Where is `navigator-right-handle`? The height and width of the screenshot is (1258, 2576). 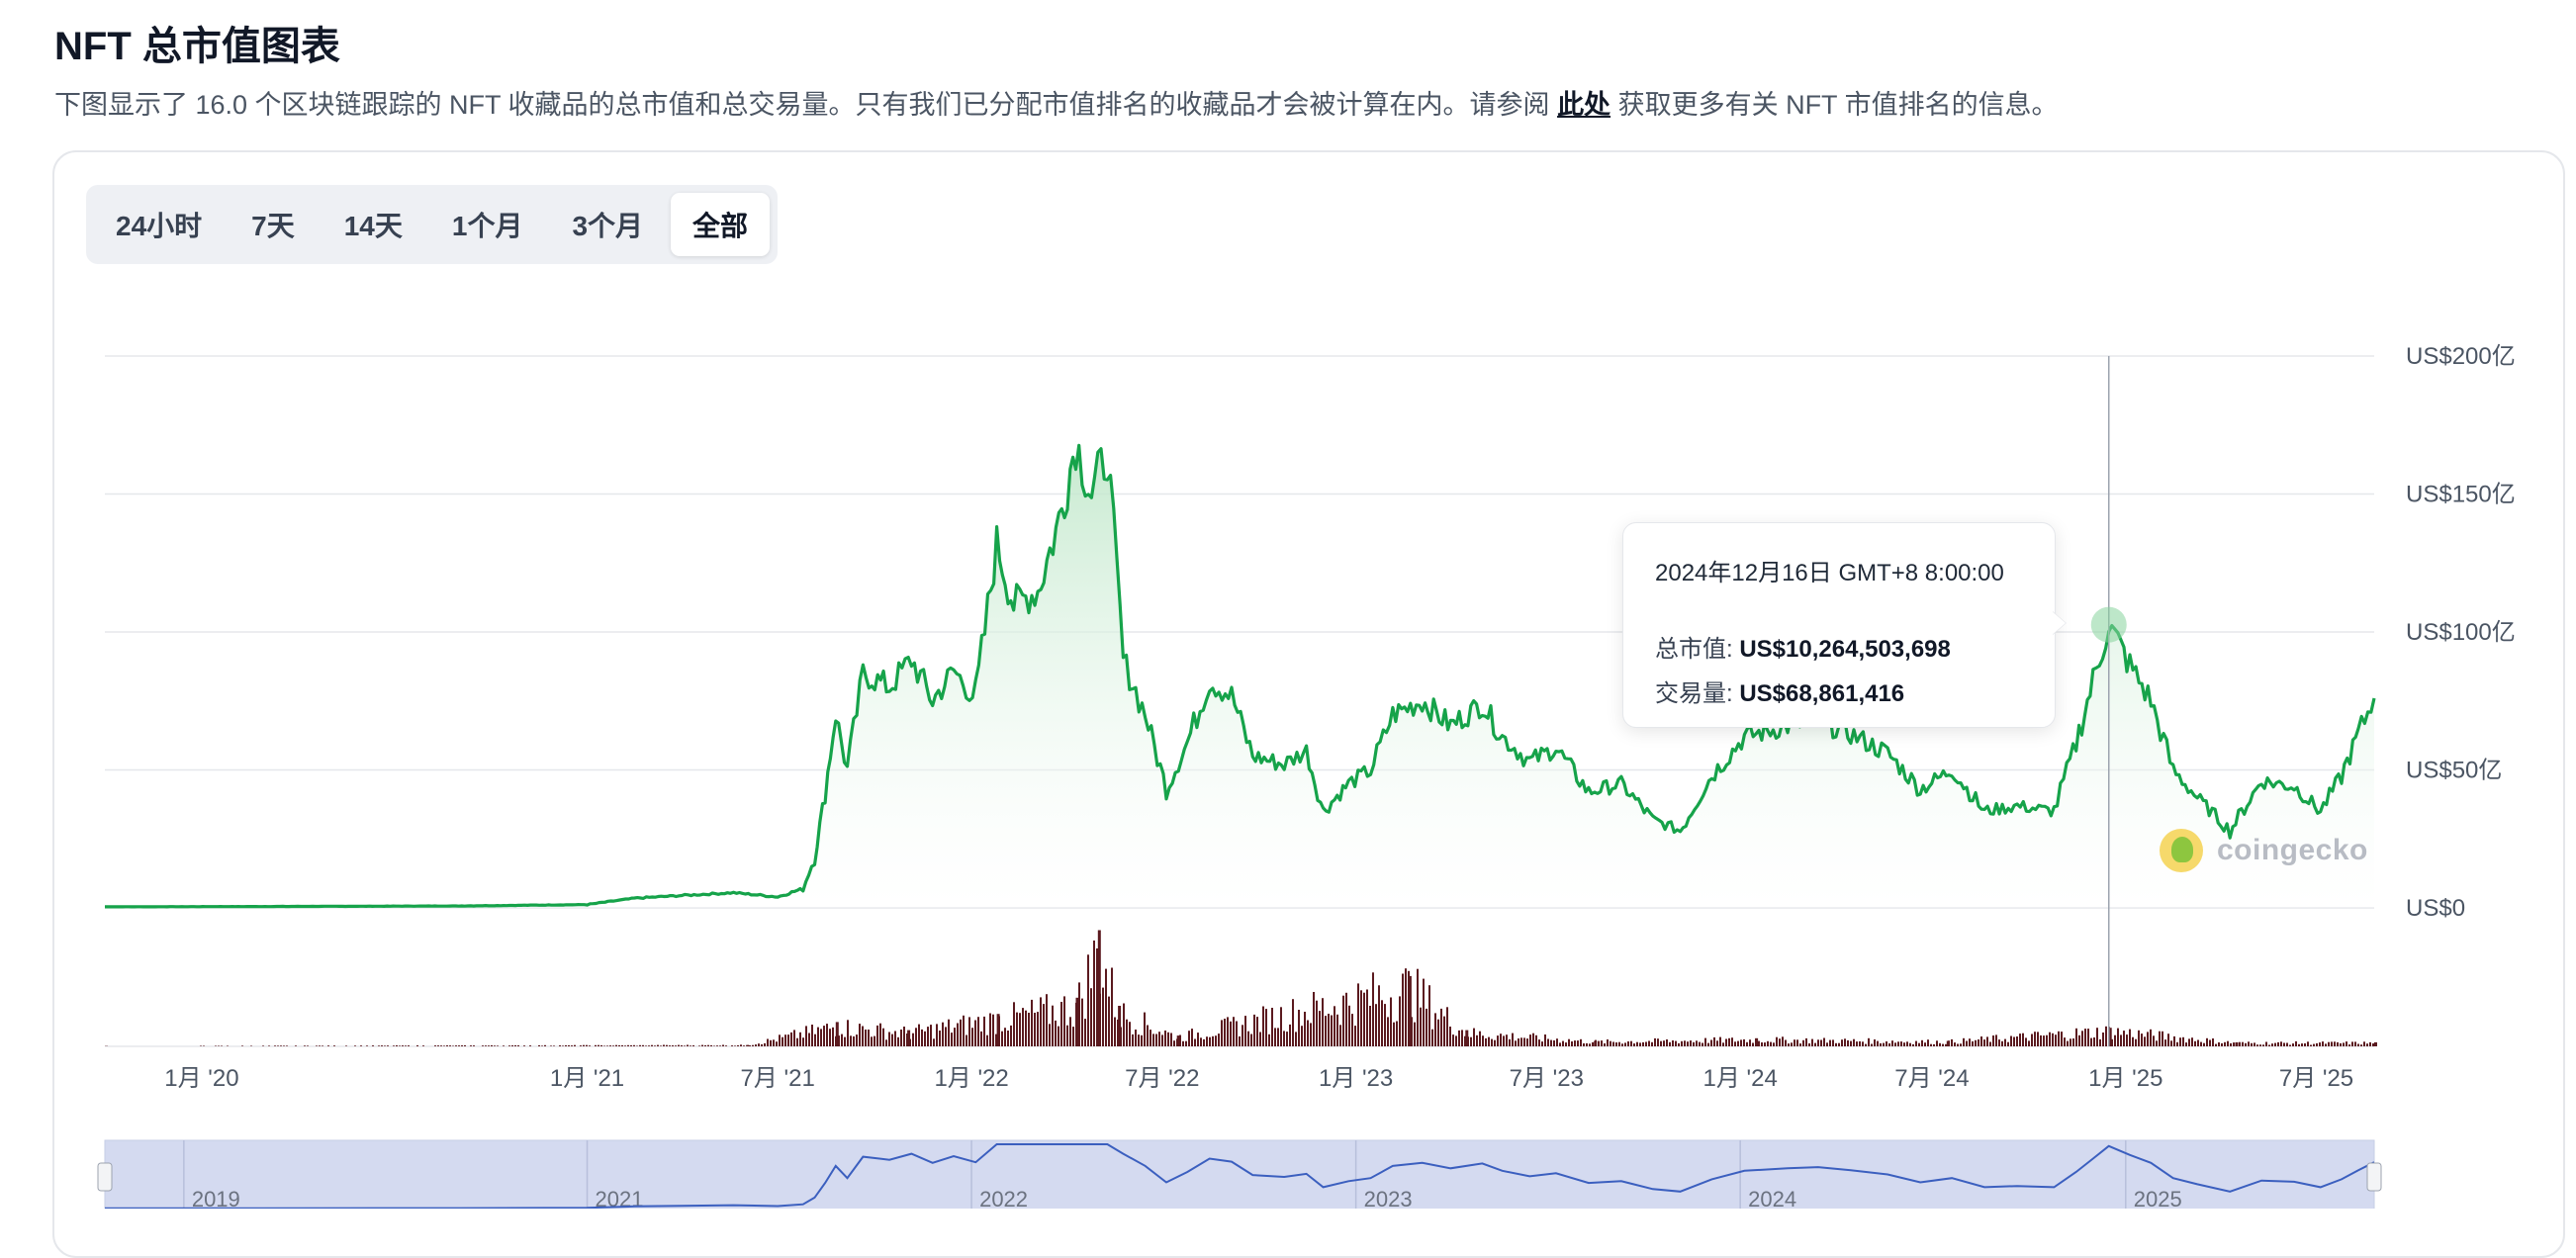
navigator-right-handle is located at coordinates (2374, 1177).